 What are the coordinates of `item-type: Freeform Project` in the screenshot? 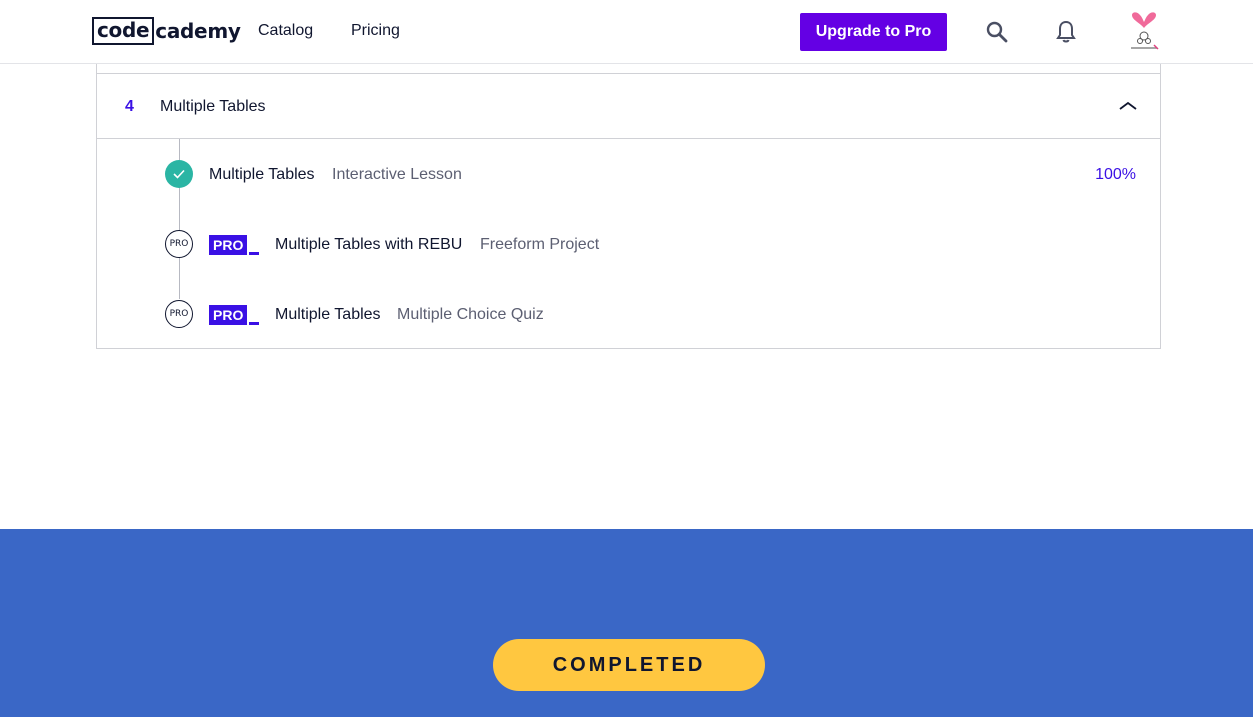 It's located at (540, 244).